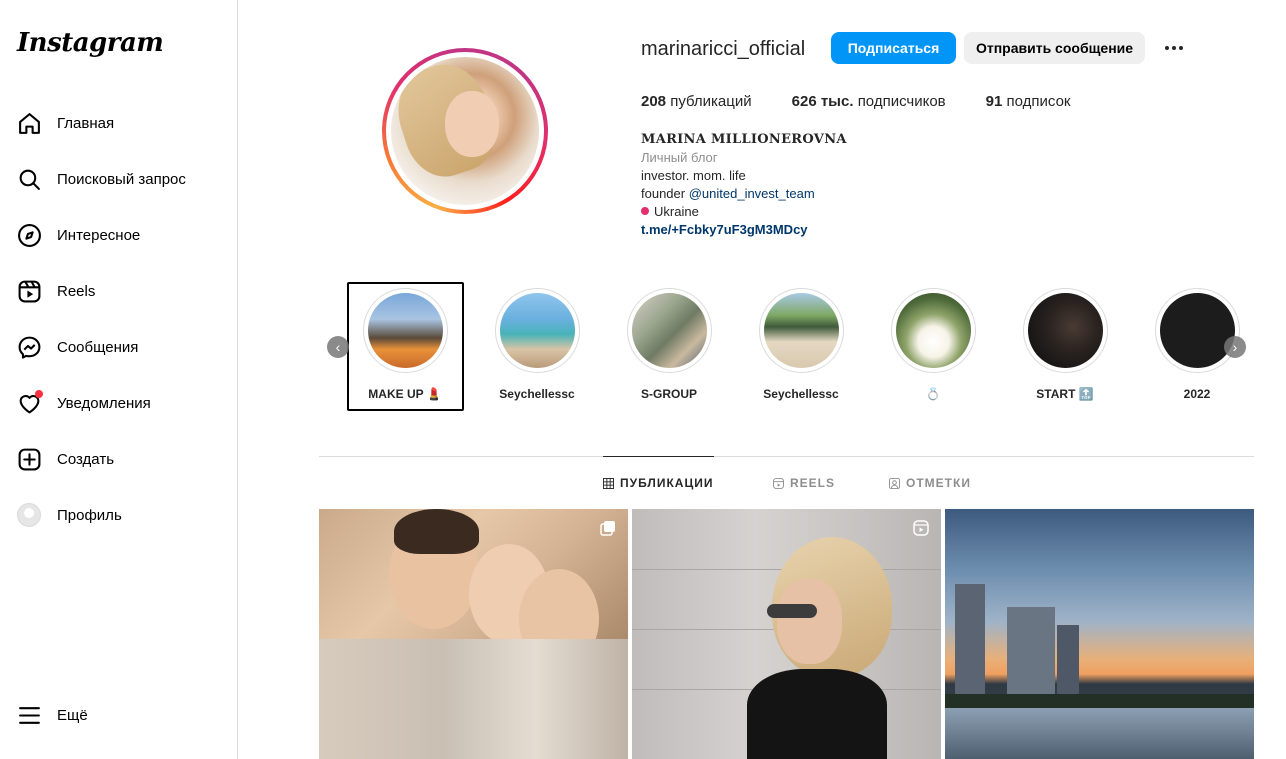 Image resolution: width=1286 pixels, height=759 pixels. What do you see at coordinates (86, 459) in the screenshot?
I see `sidebar-item-label: Создать` at bounding box center [86, 459].